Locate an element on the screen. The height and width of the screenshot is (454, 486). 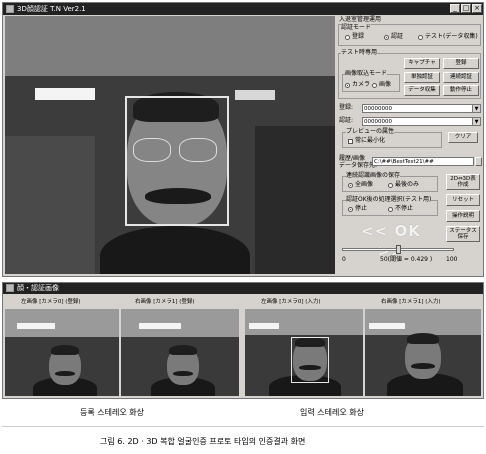
clear-button: クリア is located at coordinates (463, 137).